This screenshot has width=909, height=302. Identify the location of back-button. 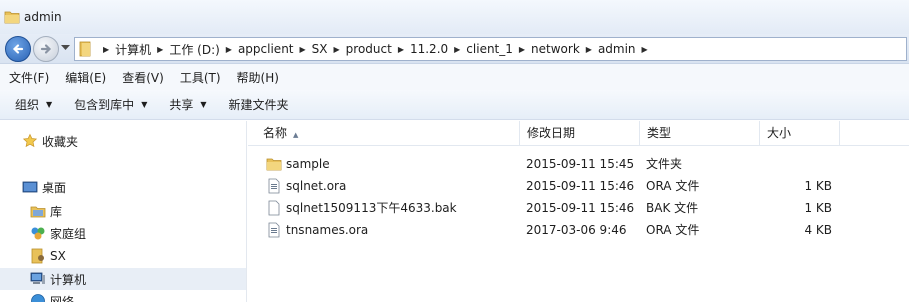
(18, 49).